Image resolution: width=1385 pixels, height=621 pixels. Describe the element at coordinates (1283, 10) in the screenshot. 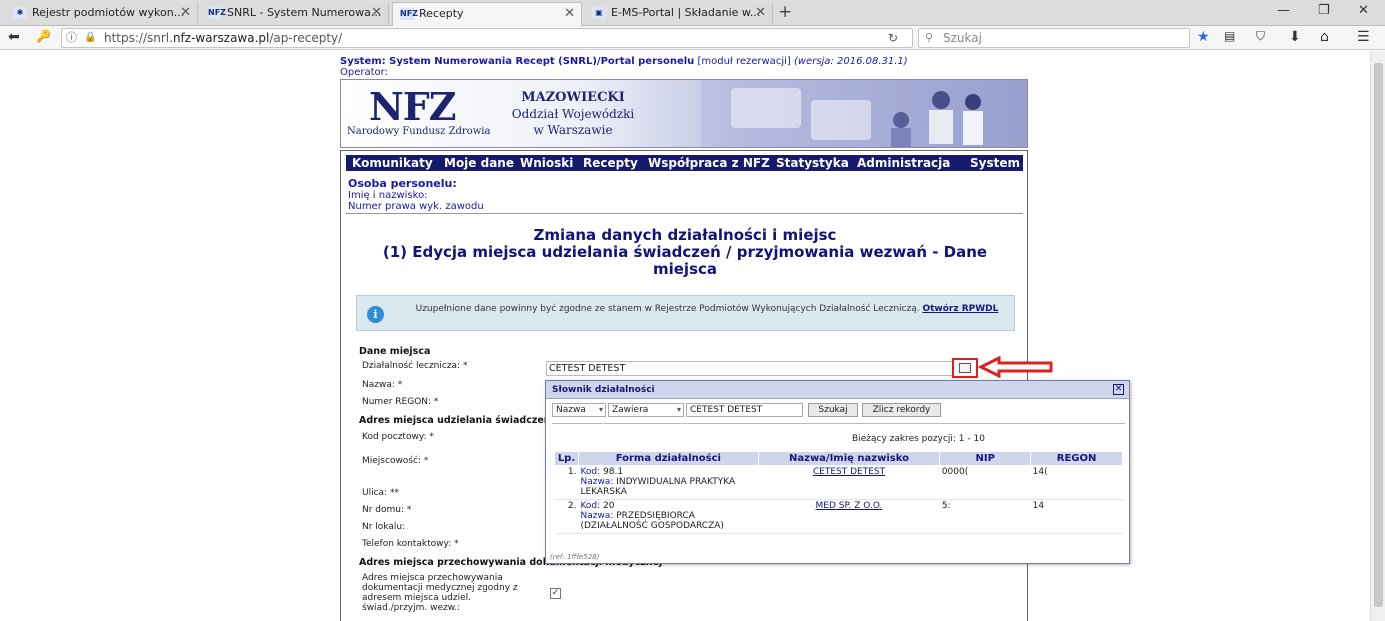

I see `minimize-icon: —` at that location.